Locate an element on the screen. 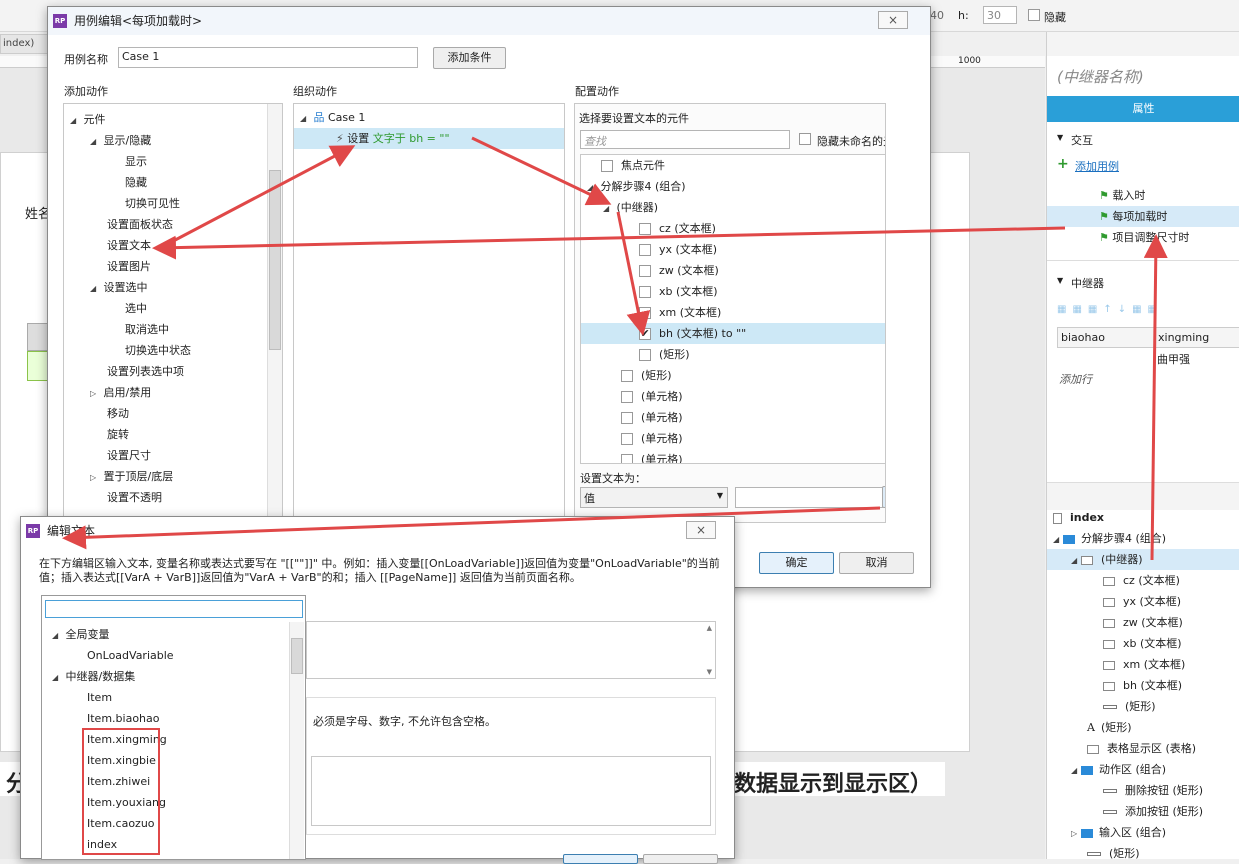 The image size is (1239, 864). plus-icon: + is located at coordinates (1063, 164).